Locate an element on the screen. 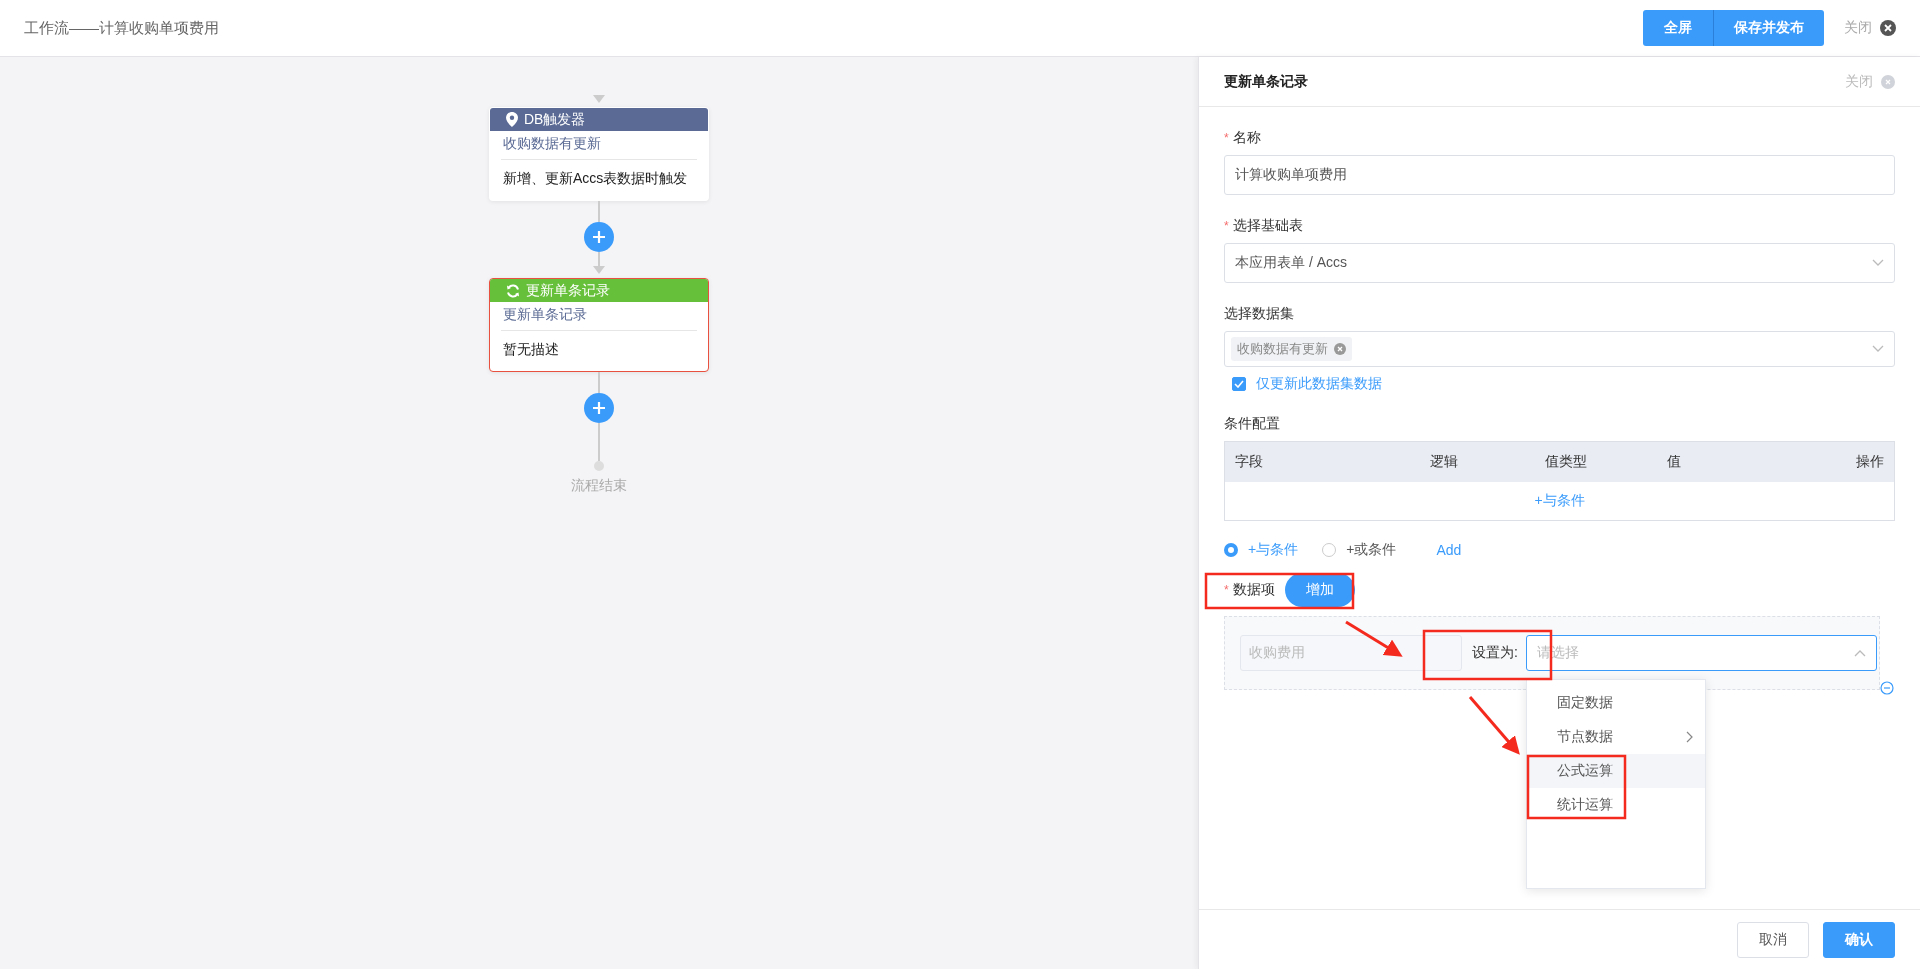 Image resolution: width=1920 pixels, height=969 pixels. field-label: 选择基础表 is located at coordinates (1267, 226).